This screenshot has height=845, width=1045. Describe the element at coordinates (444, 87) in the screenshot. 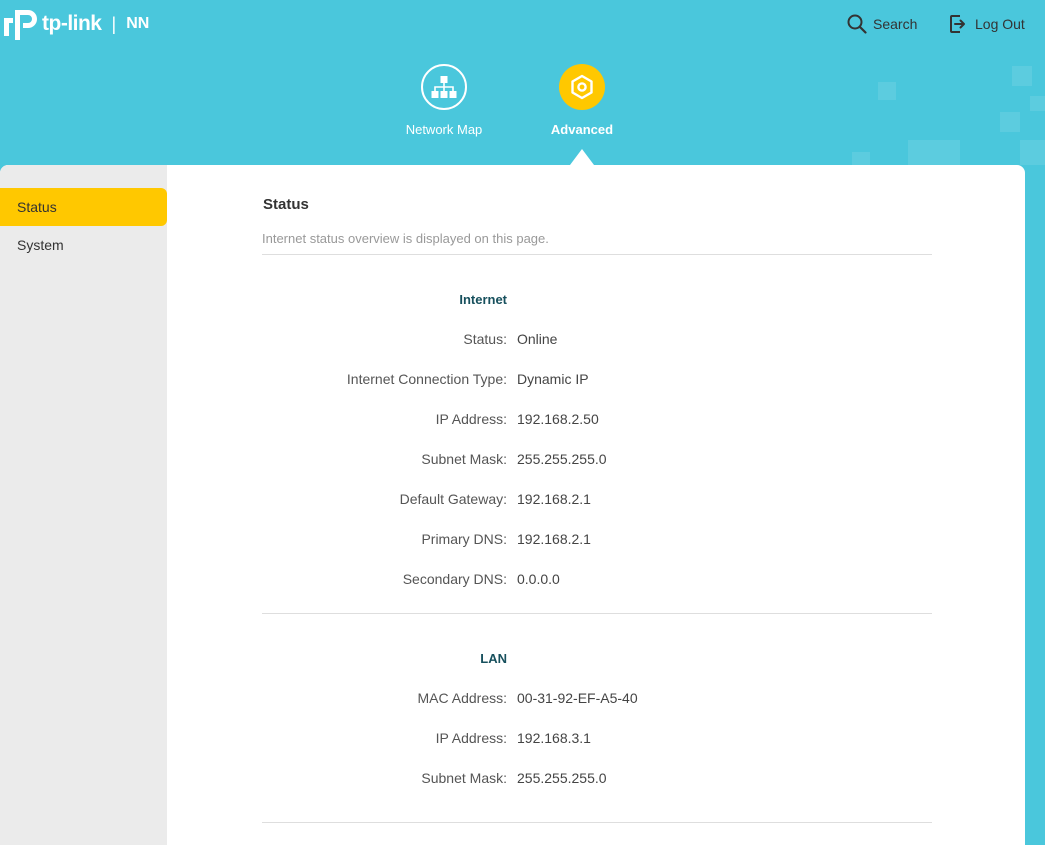

I see `network-map-icon` at that location.